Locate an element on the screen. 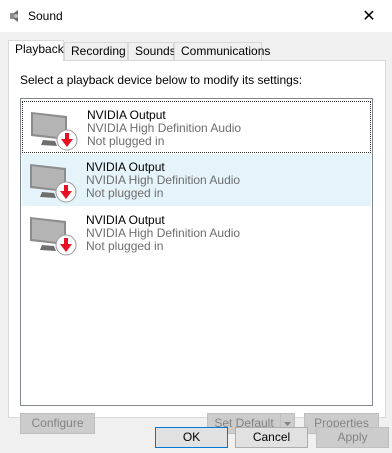 The image size is (392, 453). tab-sounds: Sounds is located at coordinates (152, 51).